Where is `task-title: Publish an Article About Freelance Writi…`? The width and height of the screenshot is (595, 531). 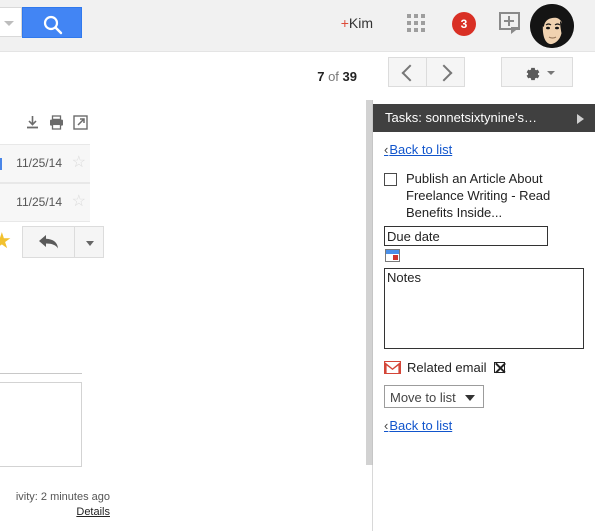
task-title: Publish an Article About Freelance Writi… is located at coordinates (495, 195).